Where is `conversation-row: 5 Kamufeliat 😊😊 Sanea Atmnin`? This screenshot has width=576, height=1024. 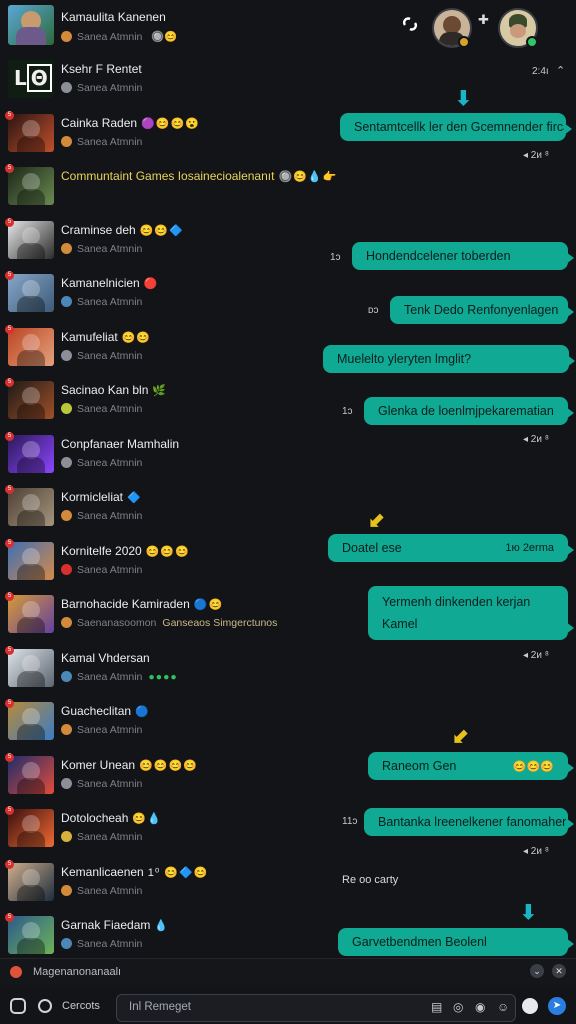
conversation-row: 5 Kamufeliat 😊😊 Sanea Atmnin is located at coordinates (165, 349).